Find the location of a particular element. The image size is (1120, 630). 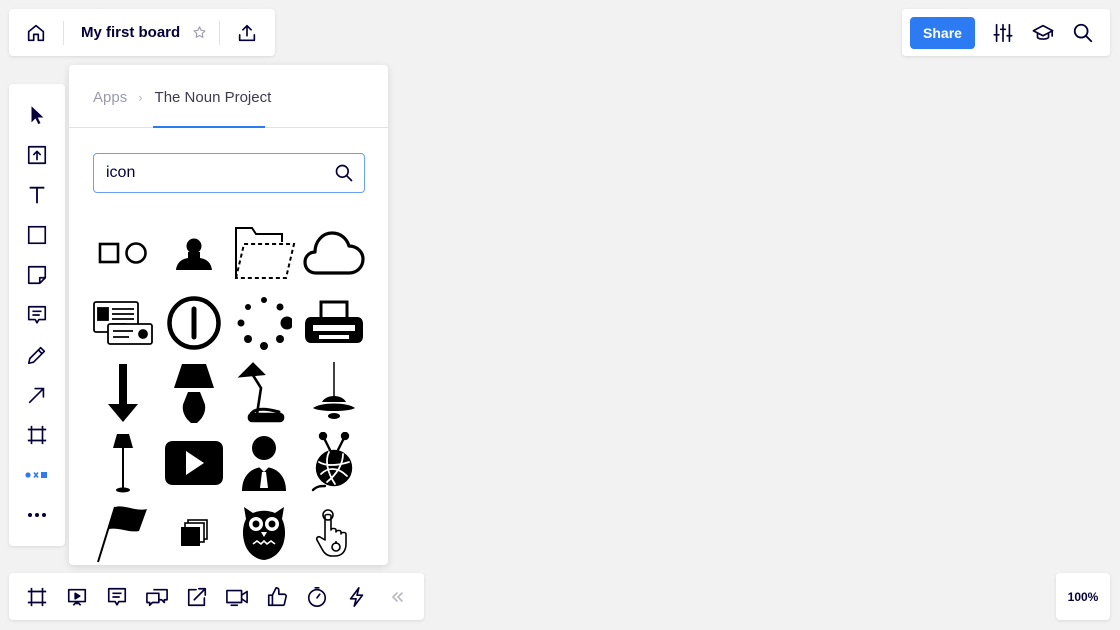

comments-button is located at coordinates (117, 596).